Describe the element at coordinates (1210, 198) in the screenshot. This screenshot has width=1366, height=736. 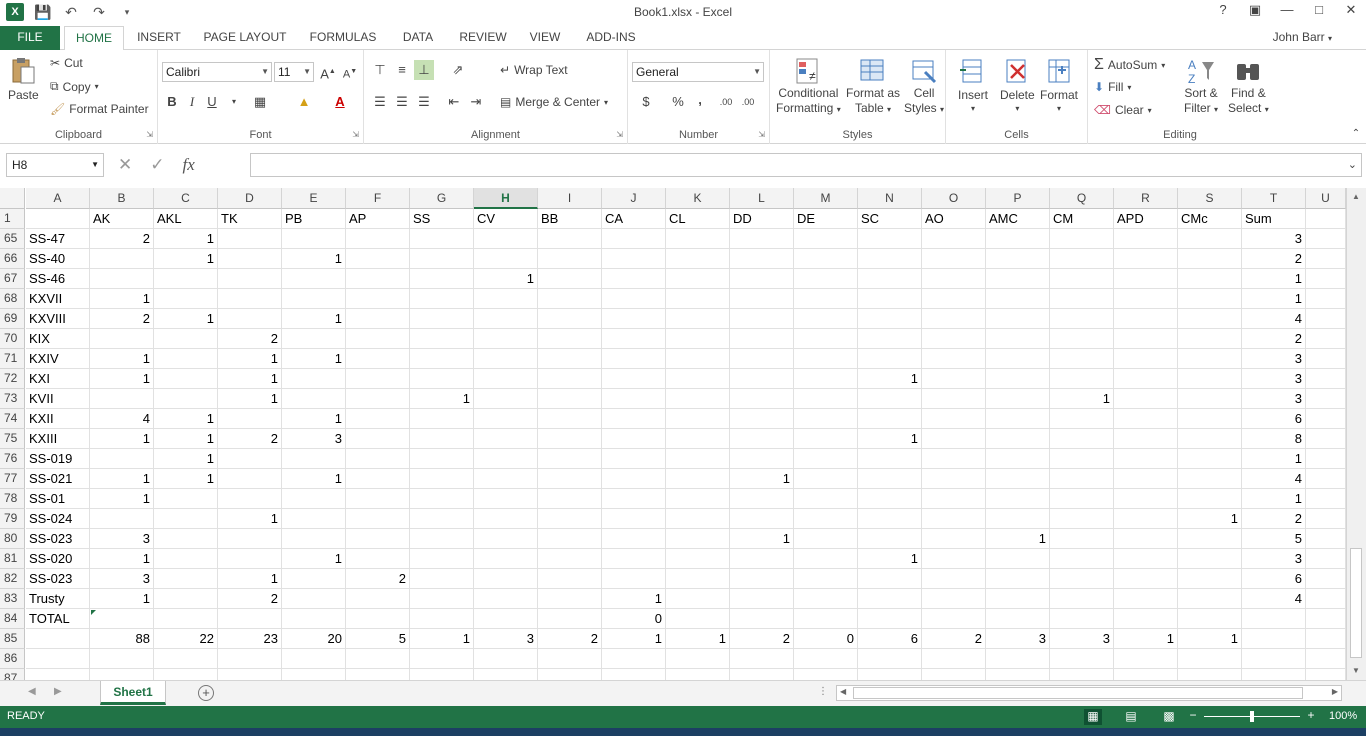
I see `column-header-s: S` at that location.